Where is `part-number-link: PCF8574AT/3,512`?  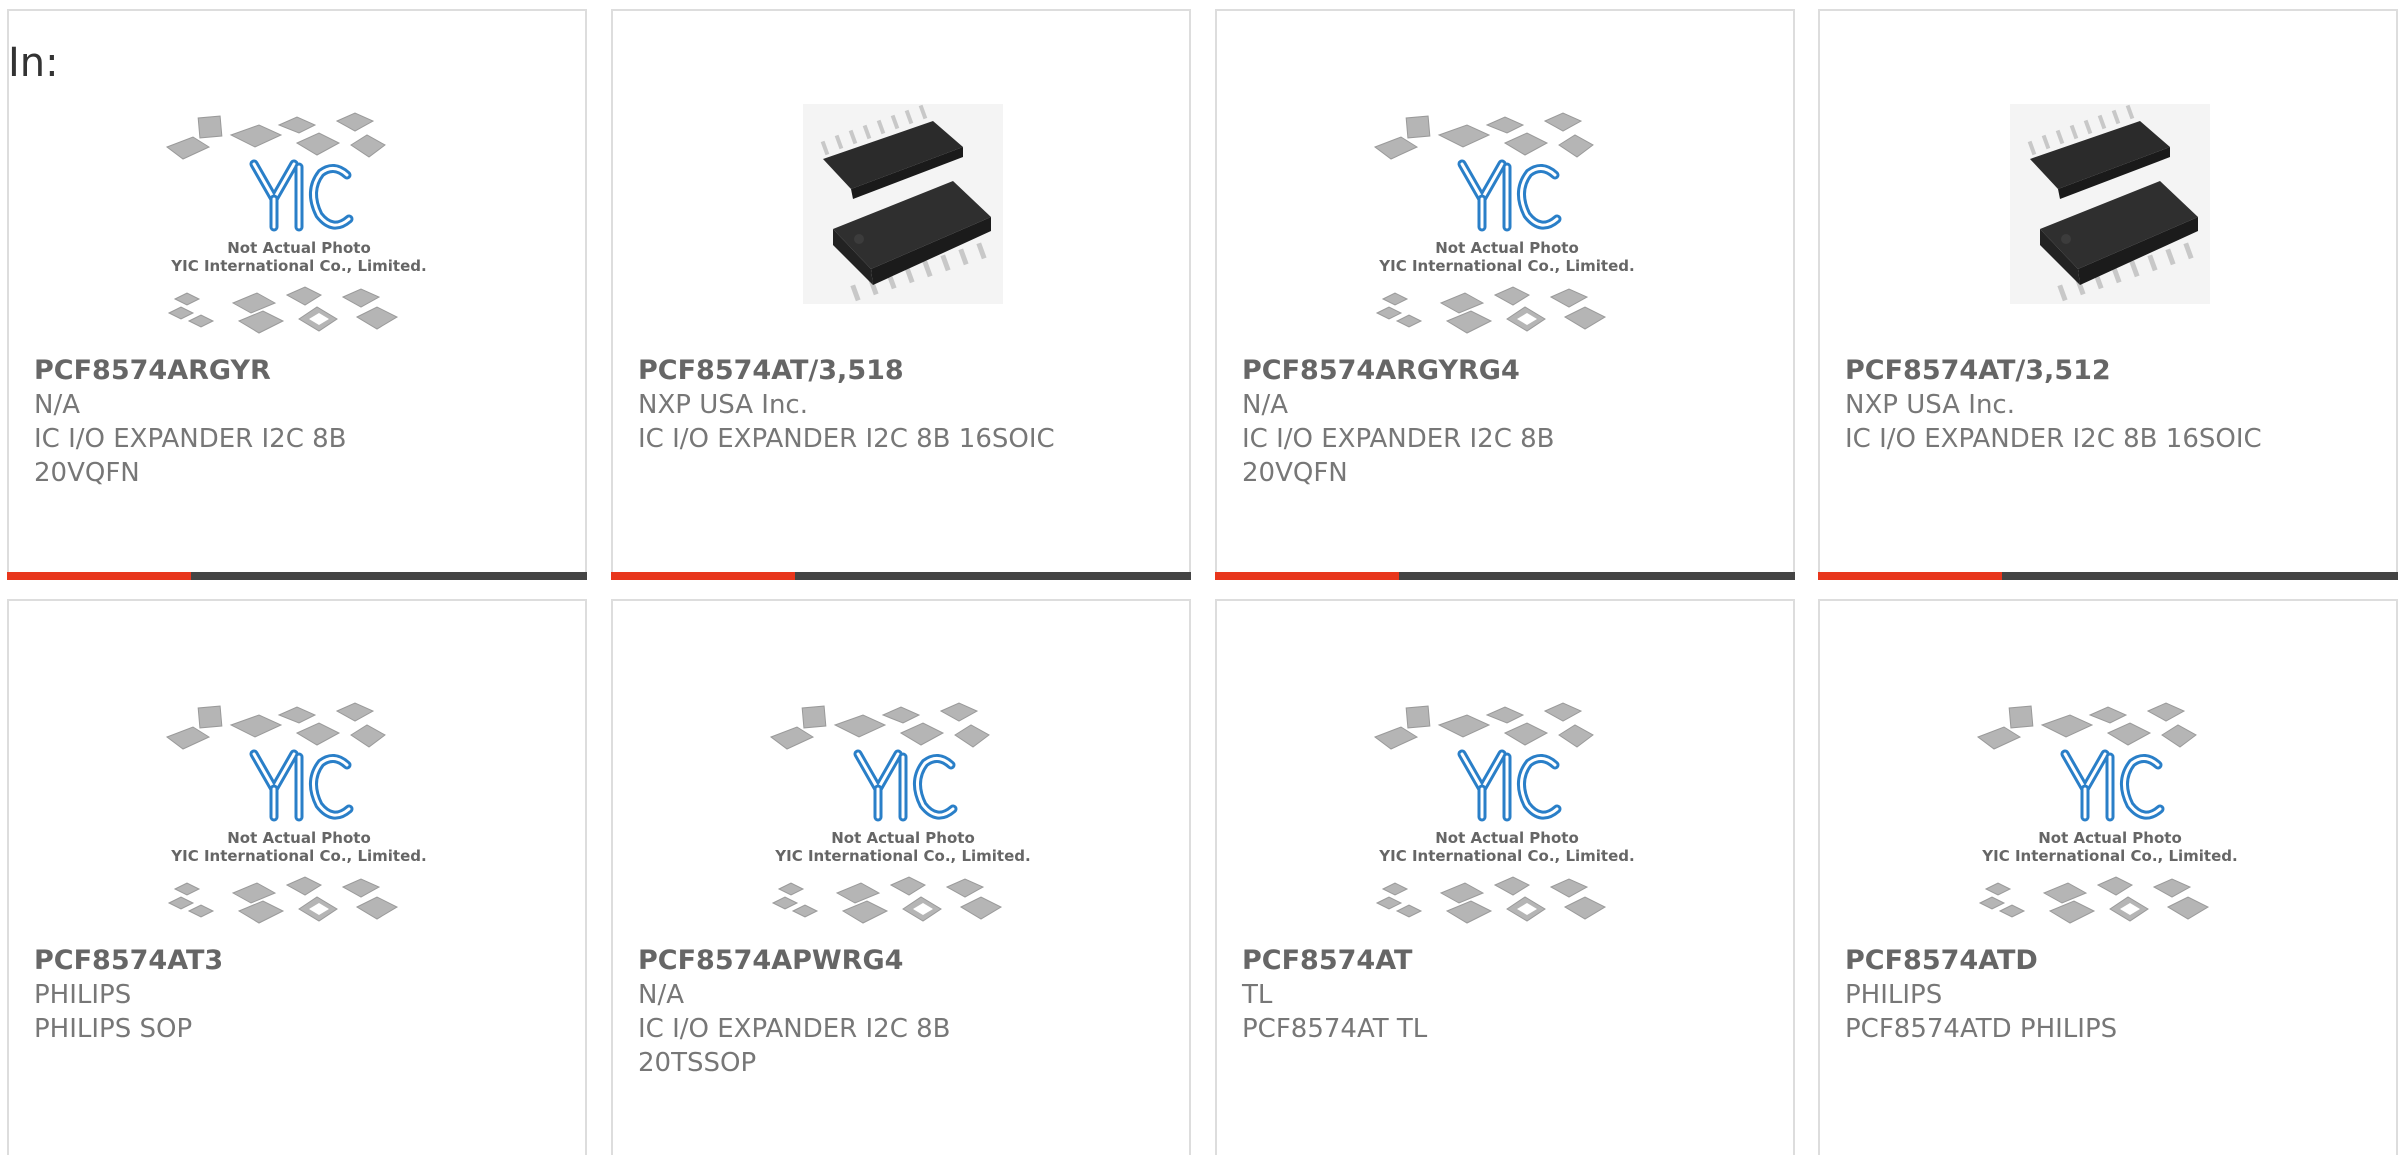 part-number-link: PCF8574AT/3,512 is located at coordinates (2110, 371).